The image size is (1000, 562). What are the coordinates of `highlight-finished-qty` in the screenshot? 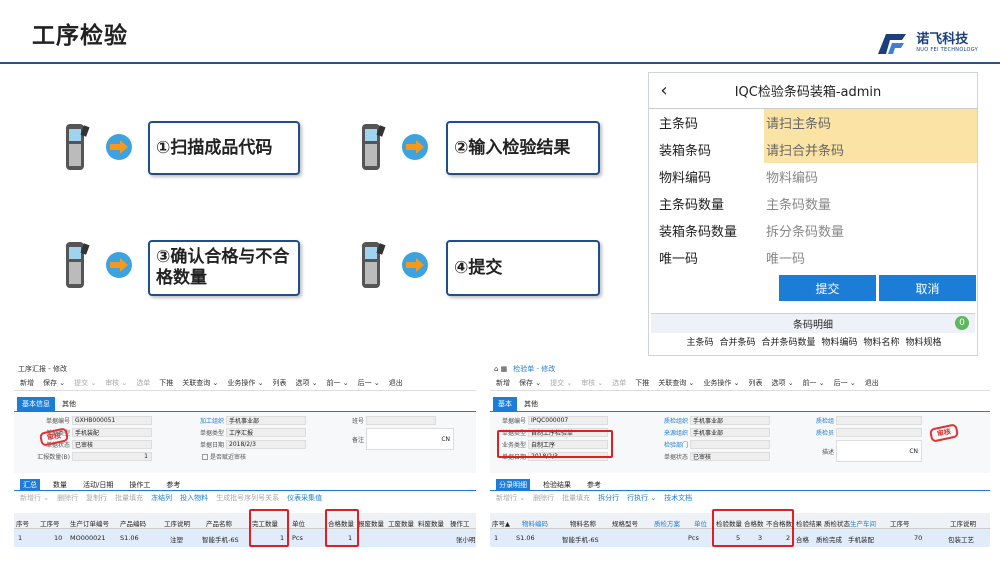 It's located at (269, 528).